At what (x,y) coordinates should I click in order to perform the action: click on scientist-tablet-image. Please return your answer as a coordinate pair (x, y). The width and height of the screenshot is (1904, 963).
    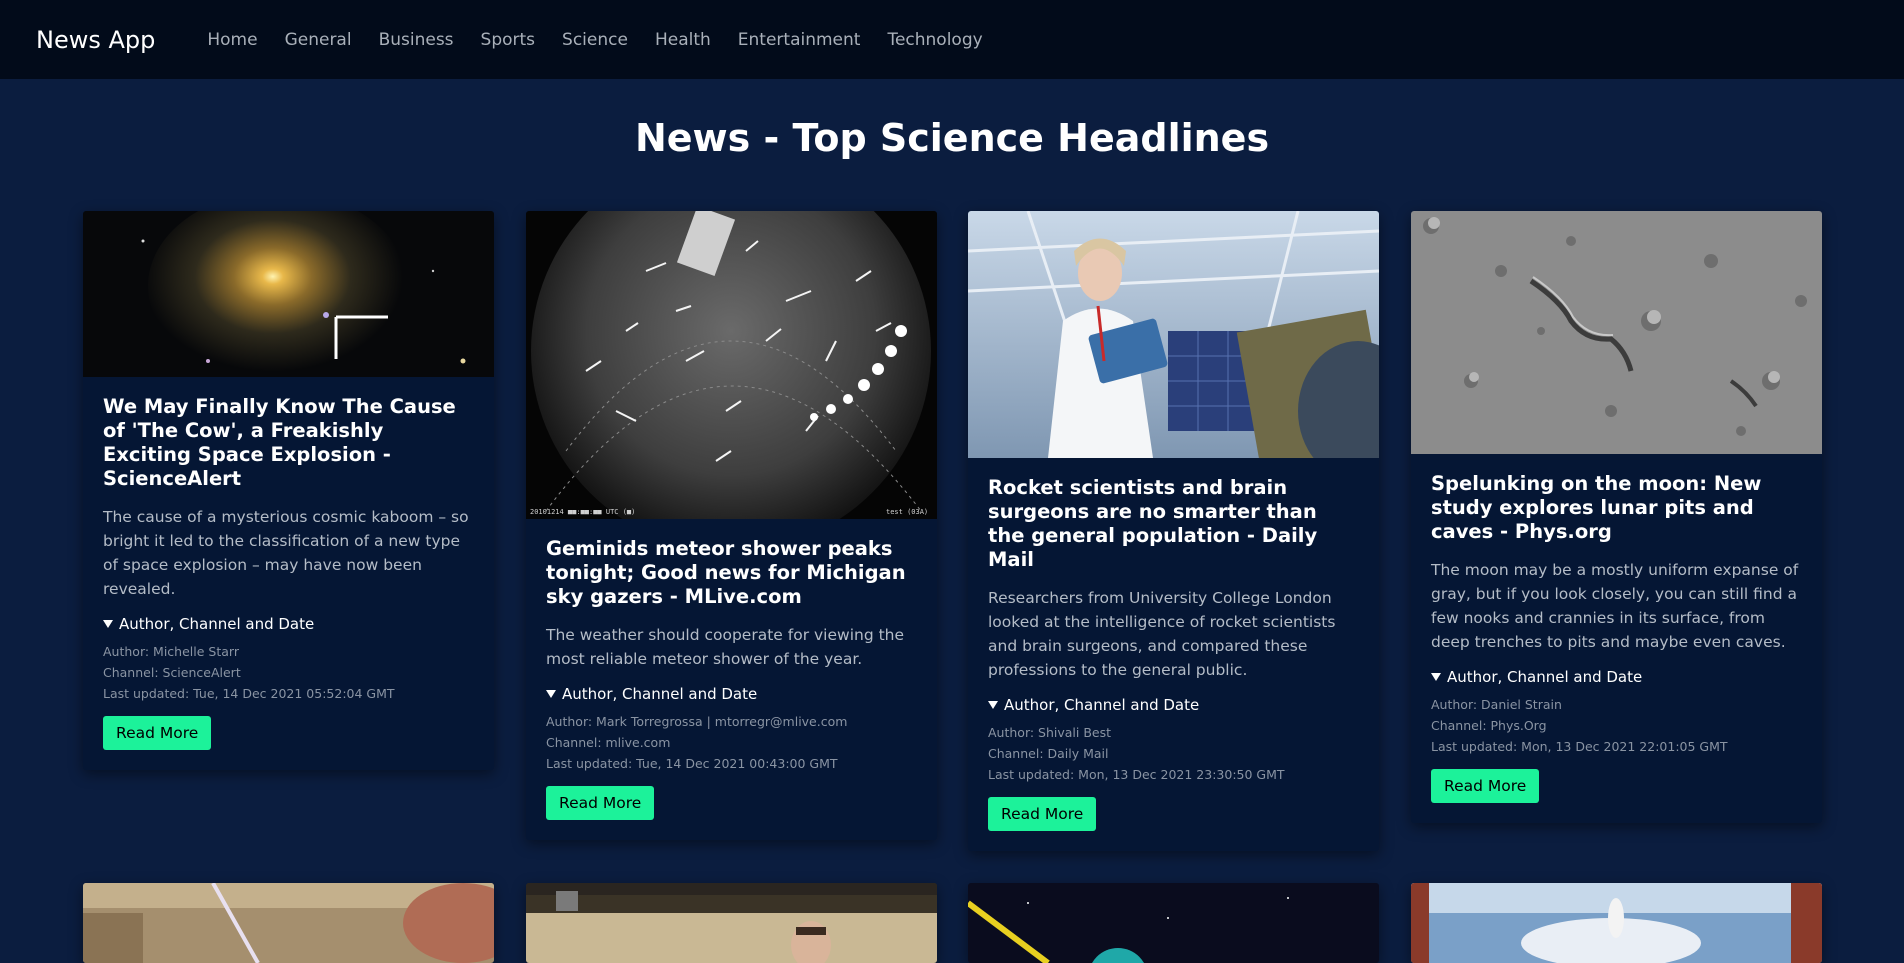
    Looking at the image, I should click on (1173, 334).